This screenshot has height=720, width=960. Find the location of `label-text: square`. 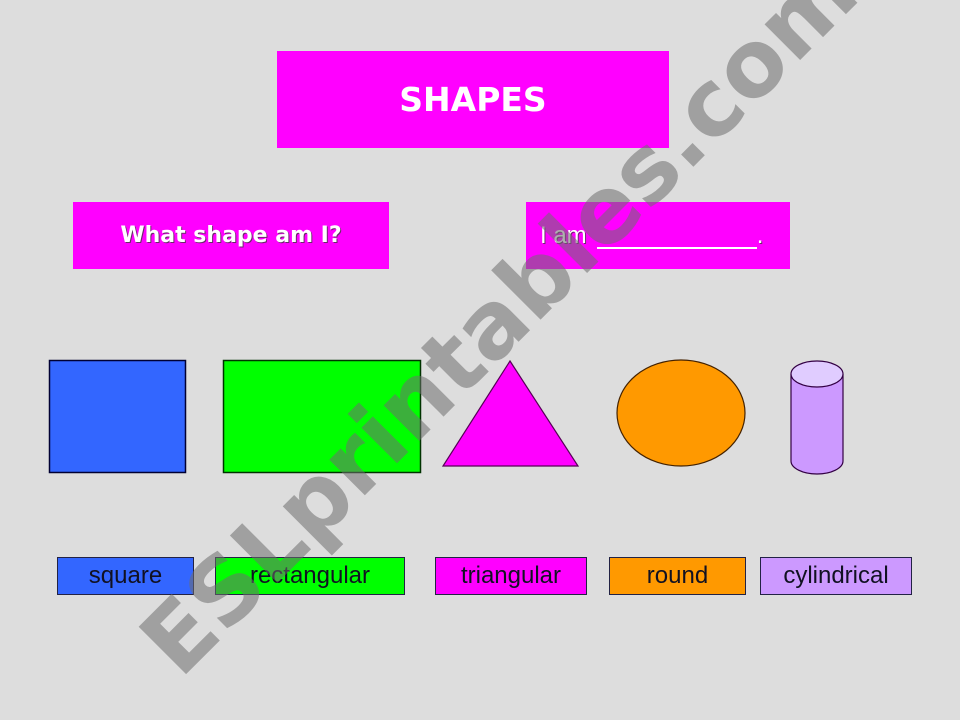

label-text: square is located at coordinates (125, 575).